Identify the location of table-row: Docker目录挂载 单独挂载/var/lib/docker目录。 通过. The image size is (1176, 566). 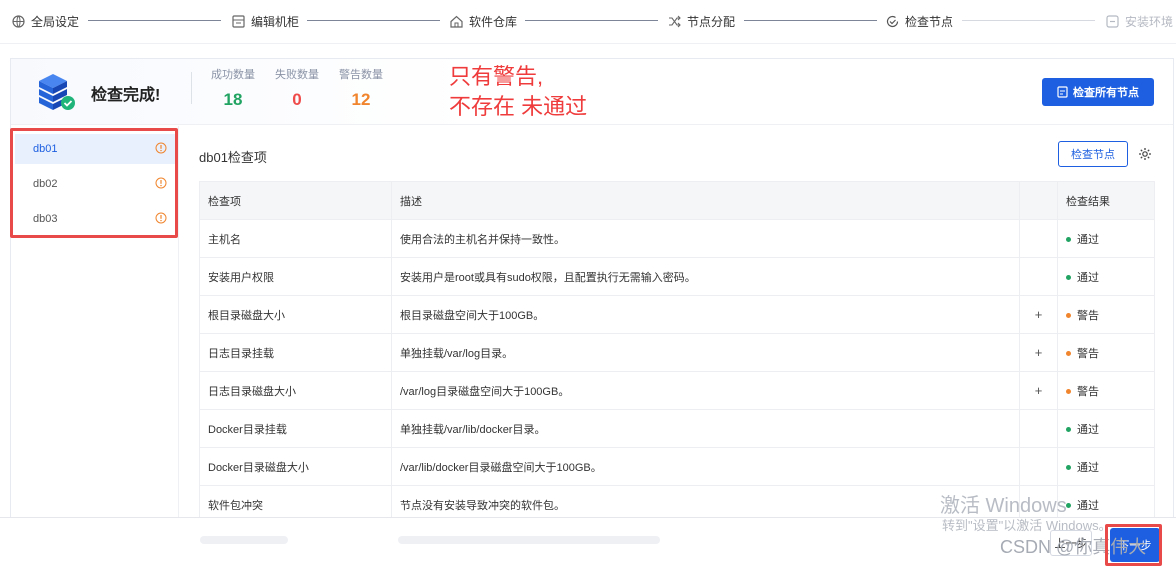
(677, 428).